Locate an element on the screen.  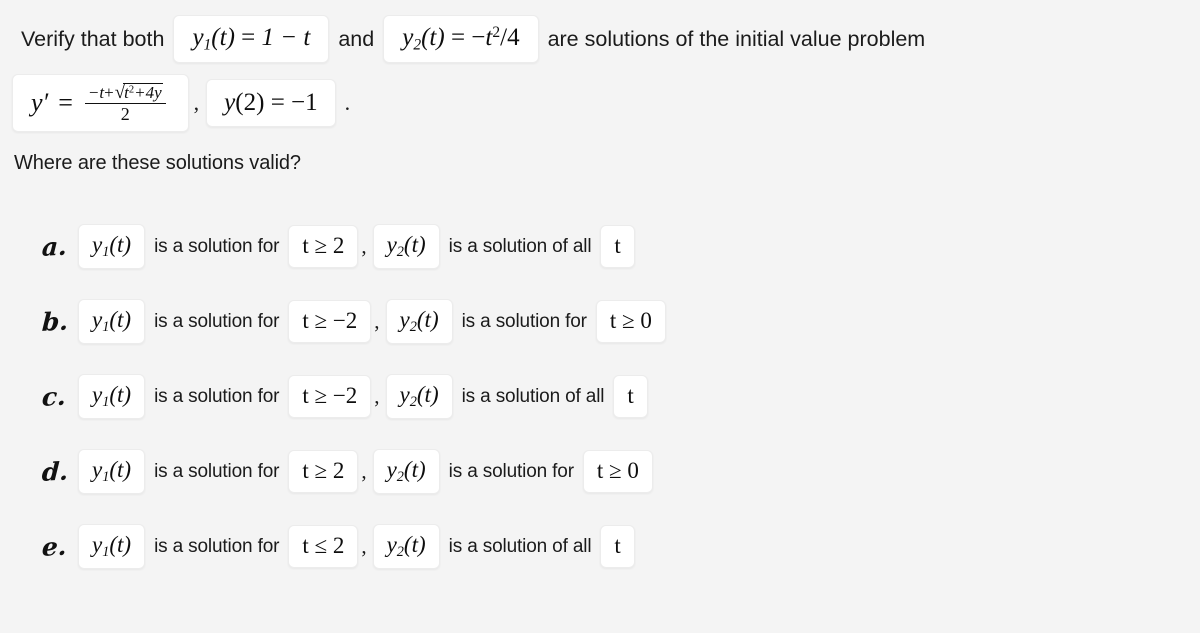
option-c-text-2: is a solution of all is located at coordinates (533, 396).